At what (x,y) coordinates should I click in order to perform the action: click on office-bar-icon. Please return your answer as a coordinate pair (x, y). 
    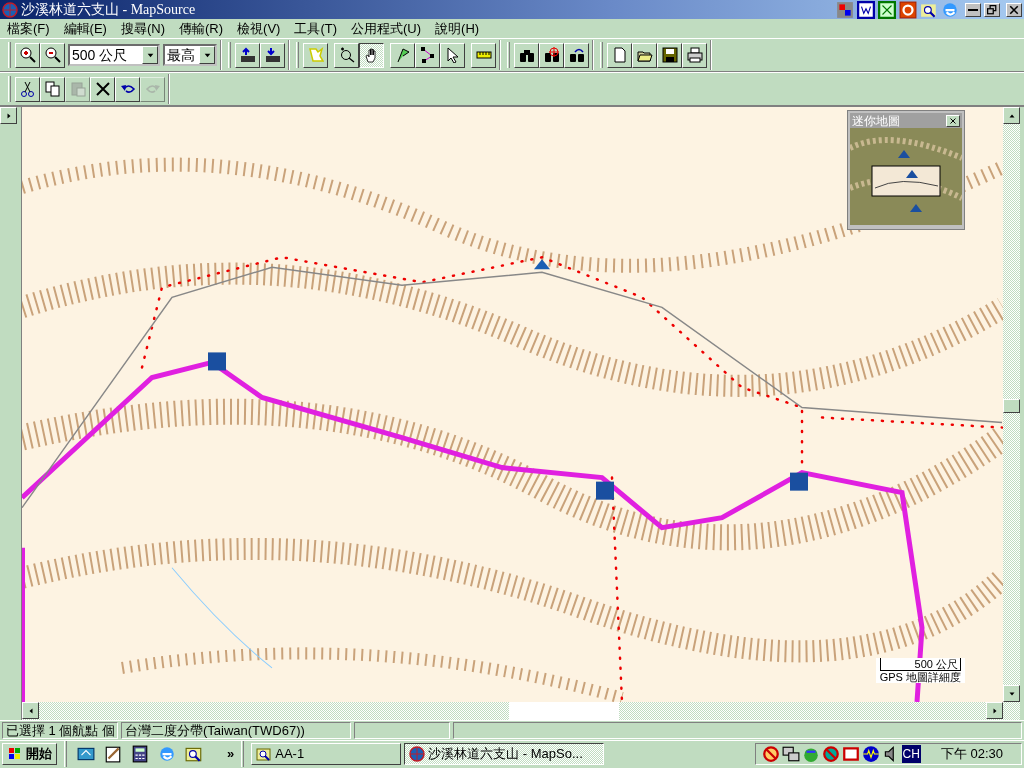
    Looking at the image, I should click on (845, 9).